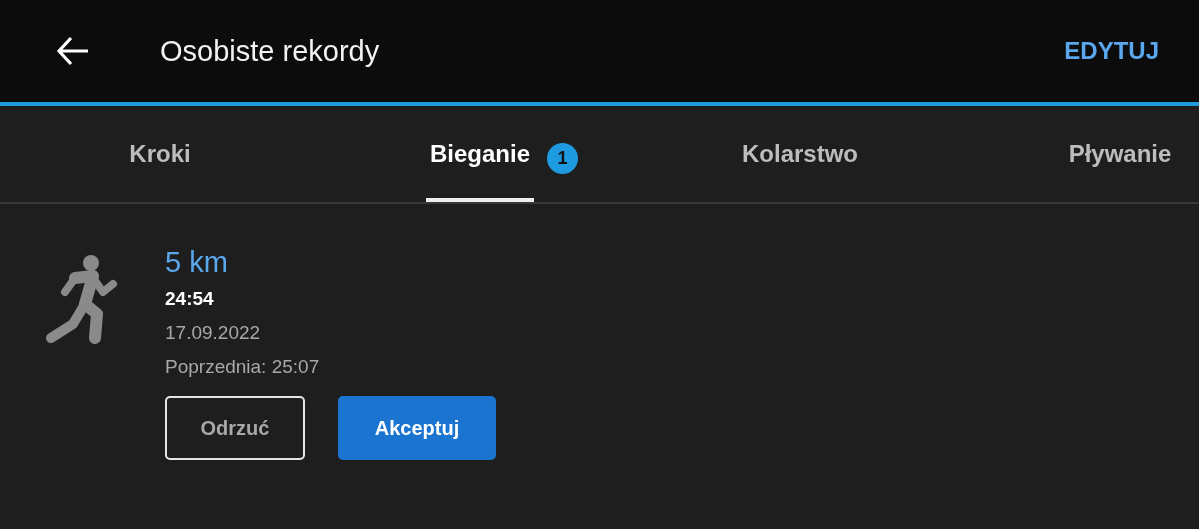 The height and width of the screenshot is (529, 1199). What do you see at coordinates (480, 154) in the screenshot?
I see `tab: Bieganie 1` at bounding box center [480, 154].